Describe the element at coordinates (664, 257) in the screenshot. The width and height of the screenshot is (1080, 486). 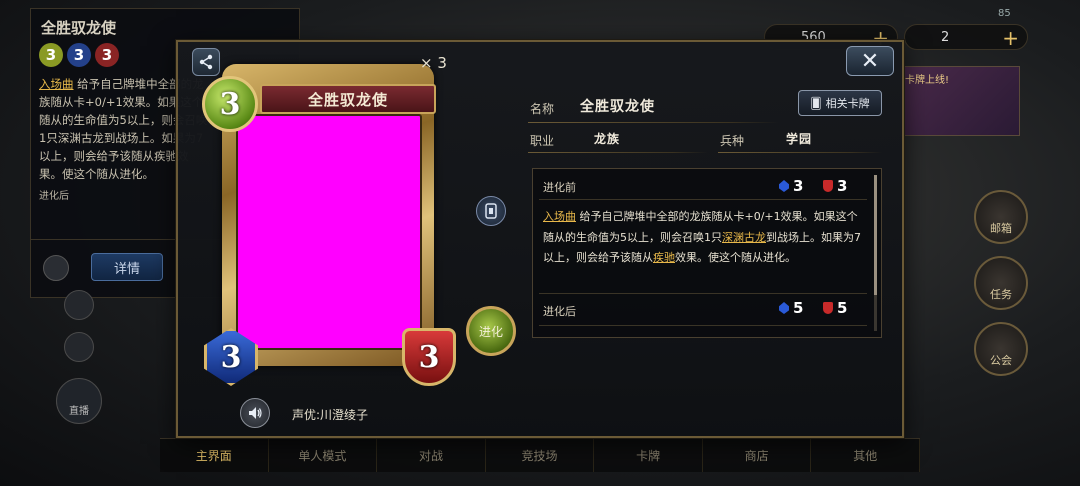
I see `keyword-storm: 疾驰` at that location.